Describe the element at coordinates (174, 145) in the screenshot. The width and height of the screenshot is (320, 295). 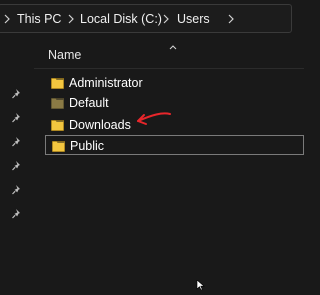
I see `list-item-selected: Public` at that location.